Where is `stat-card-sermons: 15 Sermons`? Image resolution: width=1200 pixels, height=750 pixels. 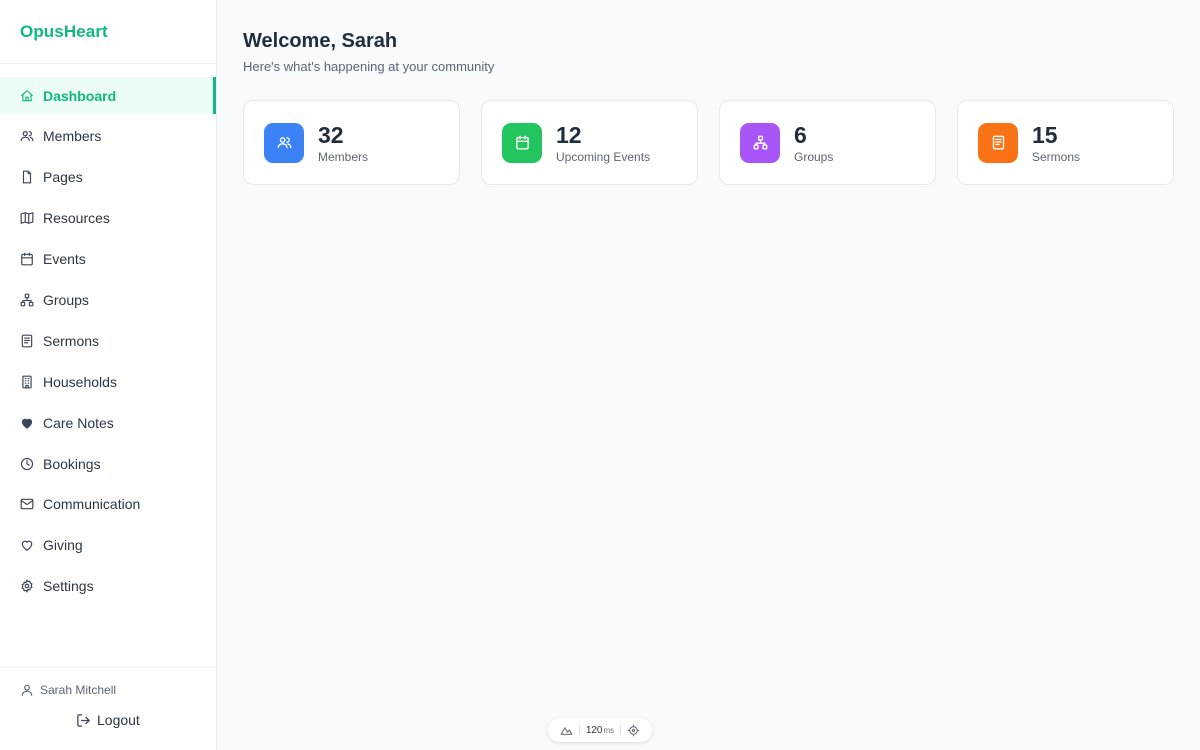 stat-card-sermons: 15 Sermons is located at coordinates (1065, 142).